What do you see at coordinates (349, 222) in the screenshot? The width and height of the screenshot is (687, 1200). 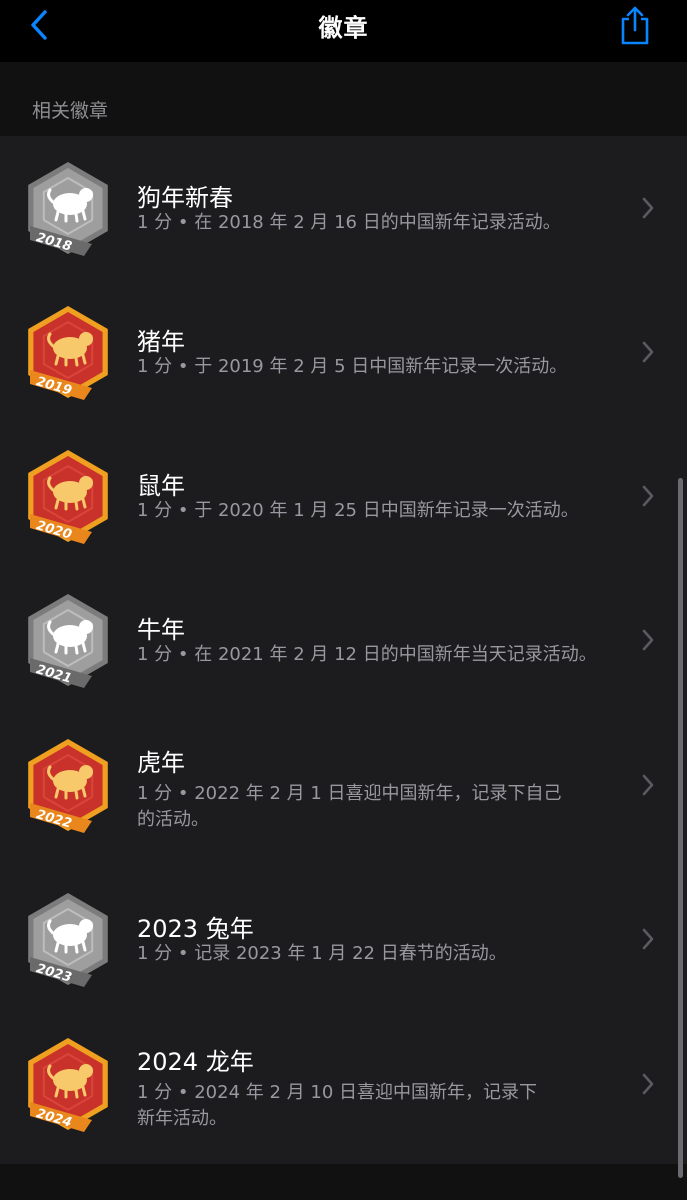 I see `badge-description-line: 1 分 • 在 2018 年 2 月 16 日的中国新年记录活动。` at bounding box center [349, 222].